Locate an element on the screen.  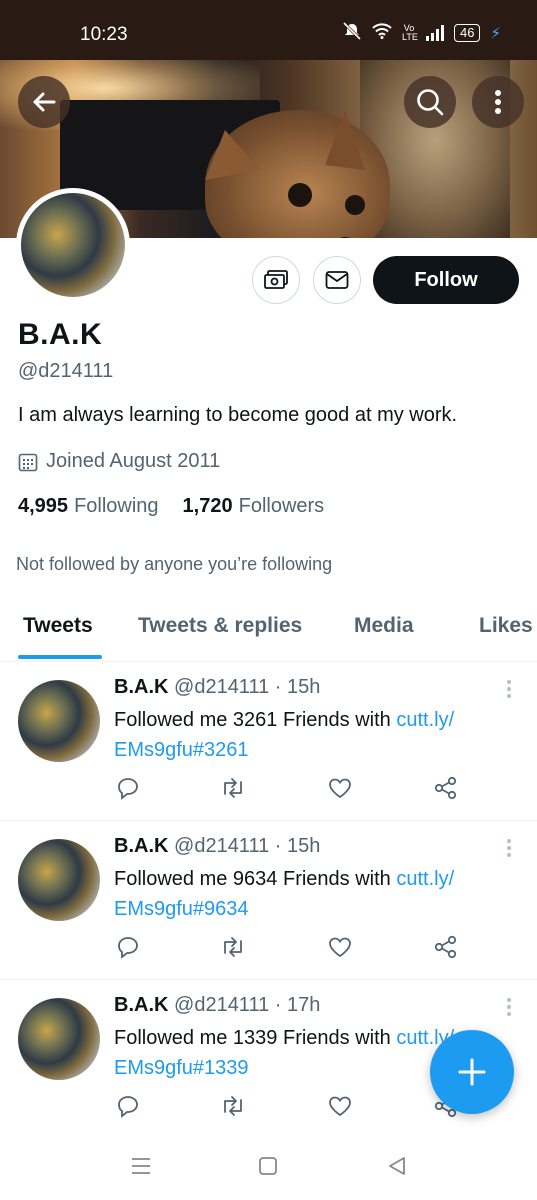
active-tab-indicator is located at coordinates (60, 657).